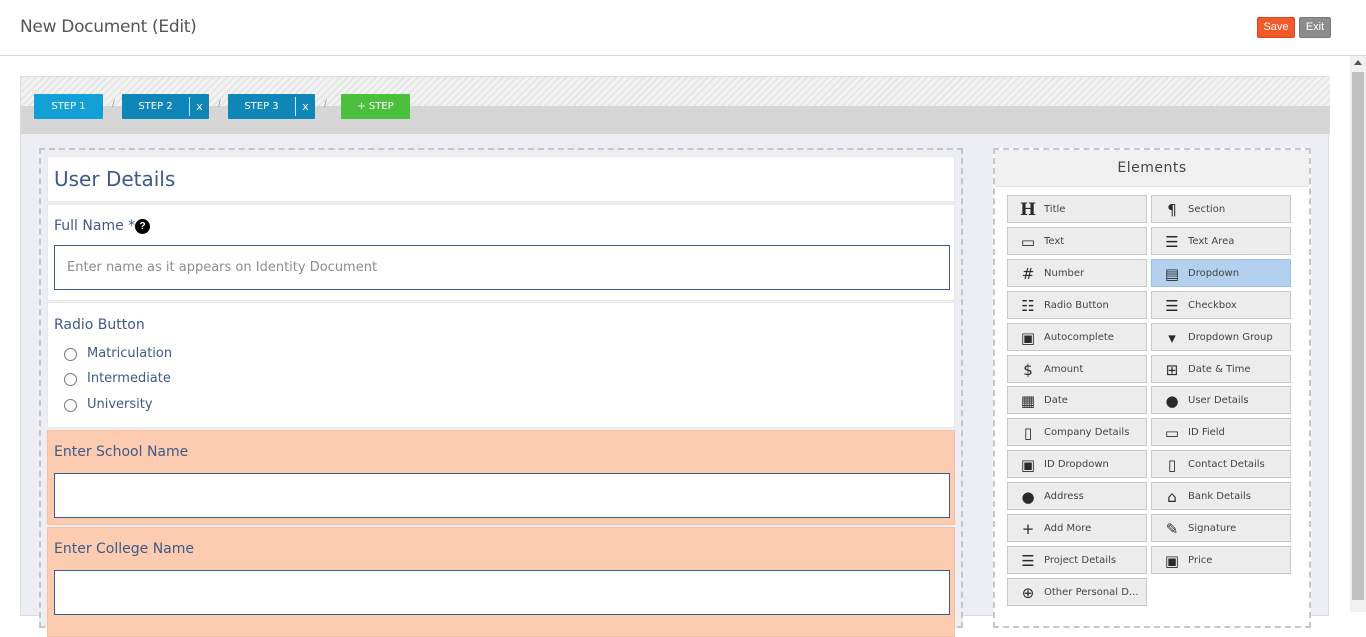 Image resolution: width=1366 pixels, height=637 pixels. What do you see at coordinates (1028, 529) in the screenshot?
I see `plus-icon: +` at bounding box center [1028, 529].